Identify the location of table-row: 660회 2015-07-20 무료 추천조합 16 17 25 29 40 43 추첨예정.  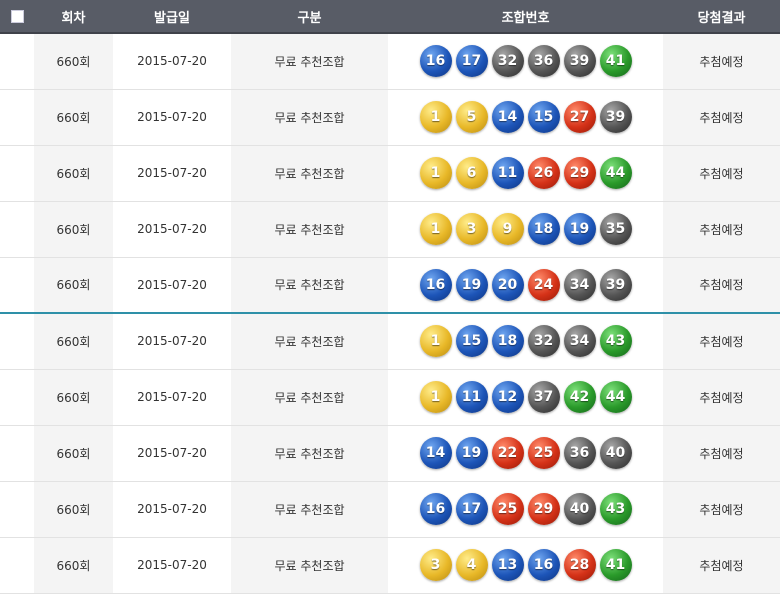
(390, 509).